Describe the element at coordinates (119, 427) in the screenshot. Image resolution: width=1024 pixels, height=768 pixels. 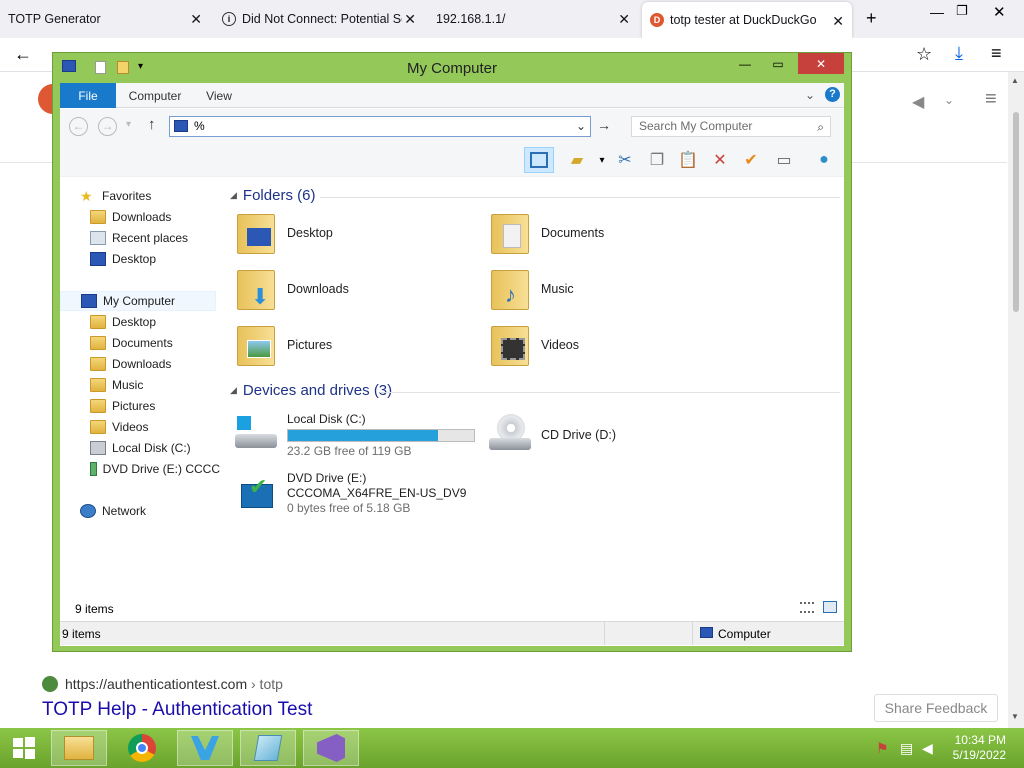
I see `nav-videos: Videos` at that location.